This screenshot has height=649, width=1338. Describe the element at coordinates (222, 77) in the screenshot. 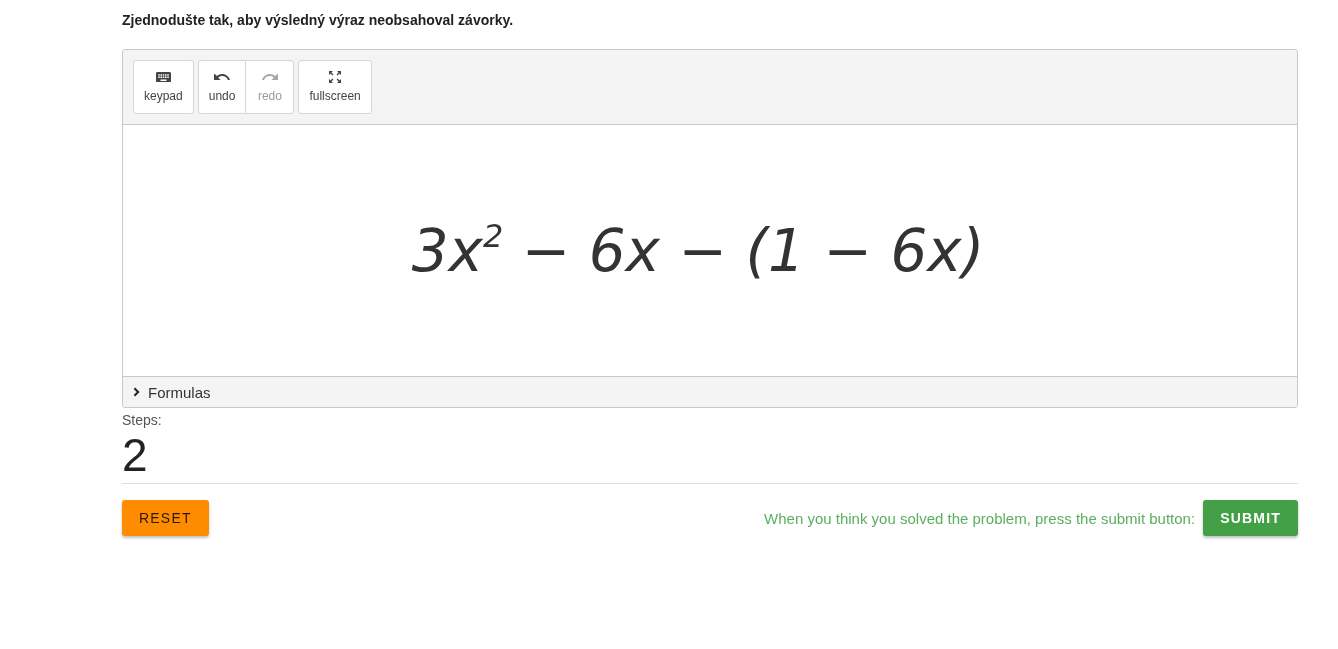

I see `undo-icon` at that location.